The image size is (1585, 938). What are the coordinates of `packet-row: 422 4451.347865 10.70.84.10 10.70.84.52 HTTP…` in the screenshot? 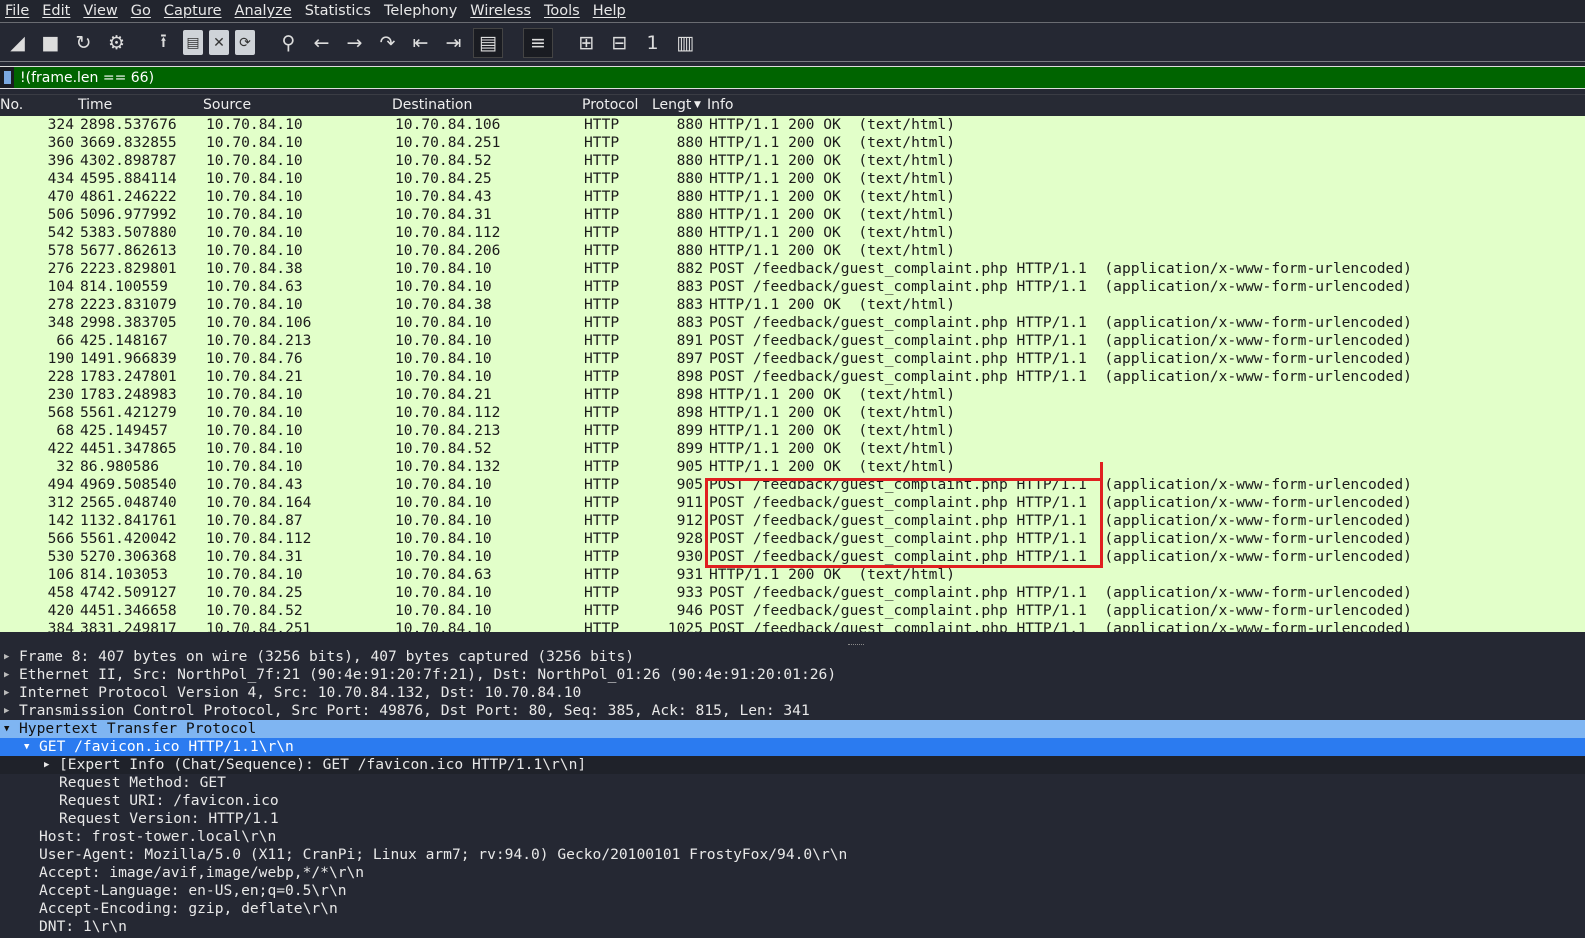 It's located at (792, 449).